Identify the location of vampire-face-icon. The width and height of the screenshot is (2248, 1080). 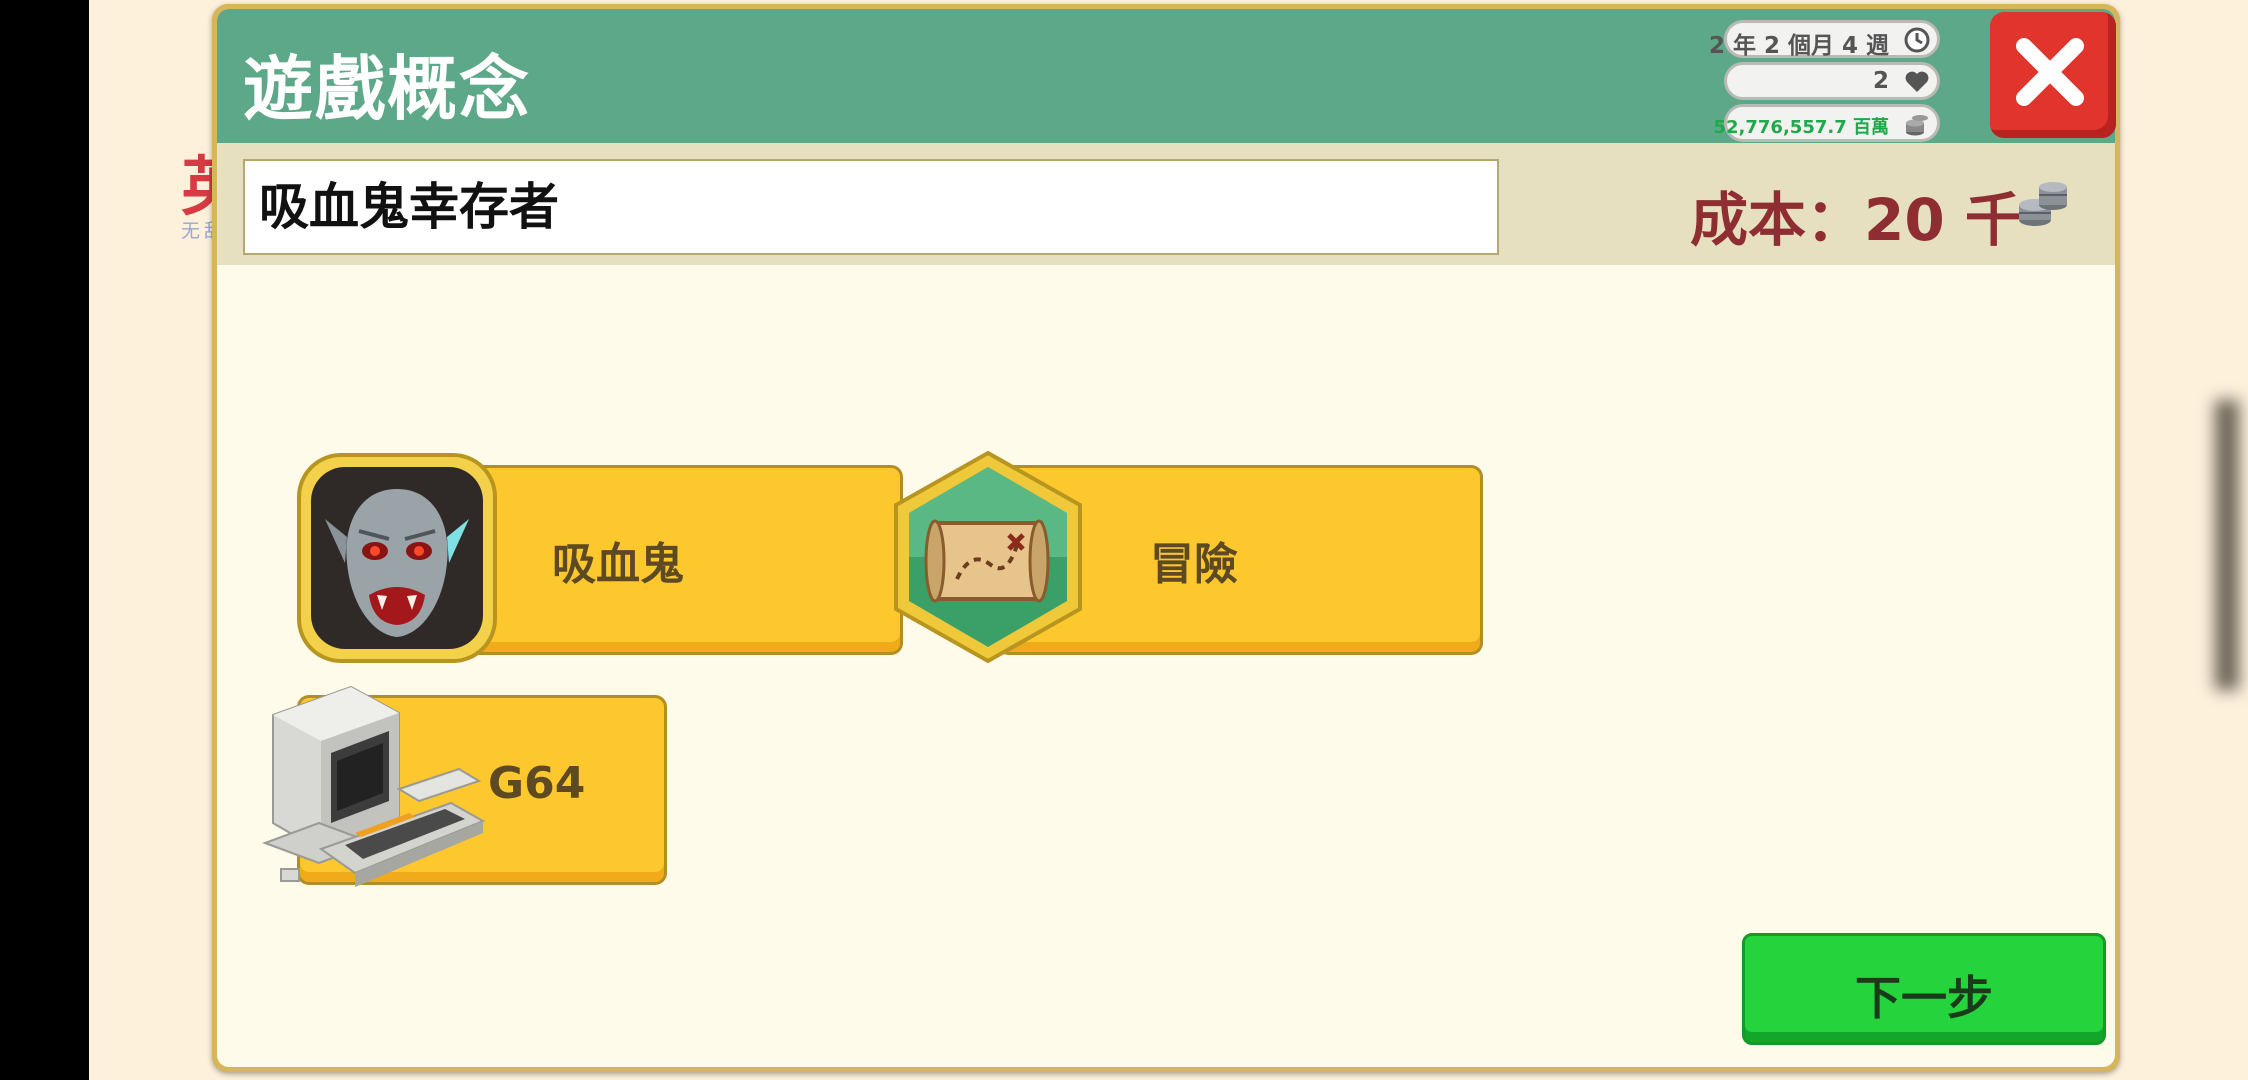
(397, 558).